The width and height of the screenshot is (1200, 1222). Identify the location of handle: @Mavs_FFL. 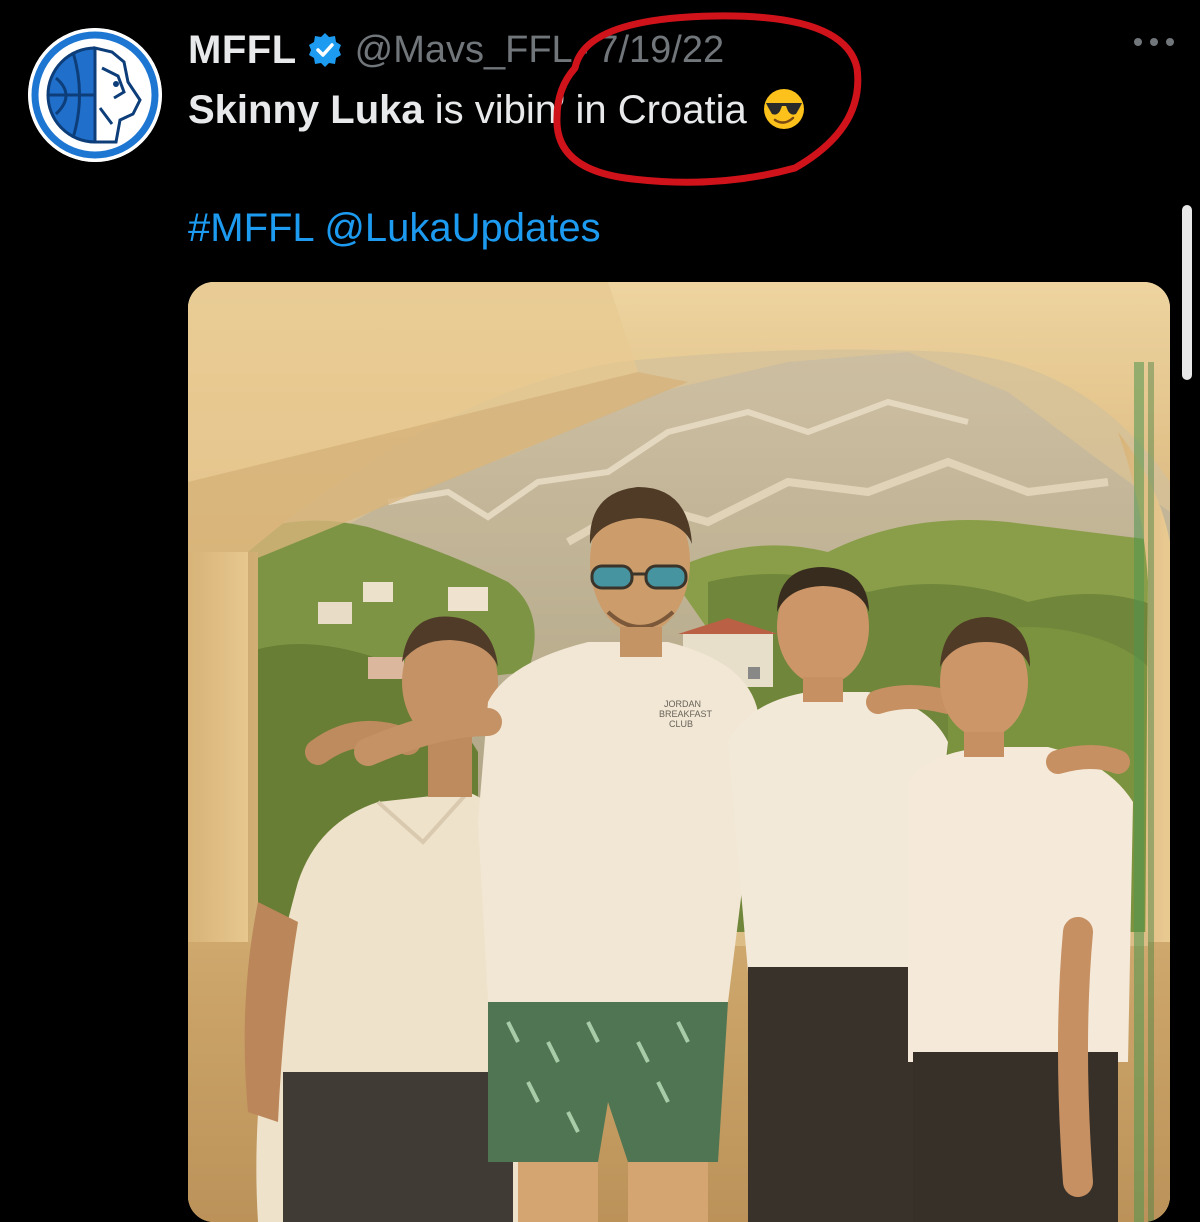
(464, 50).